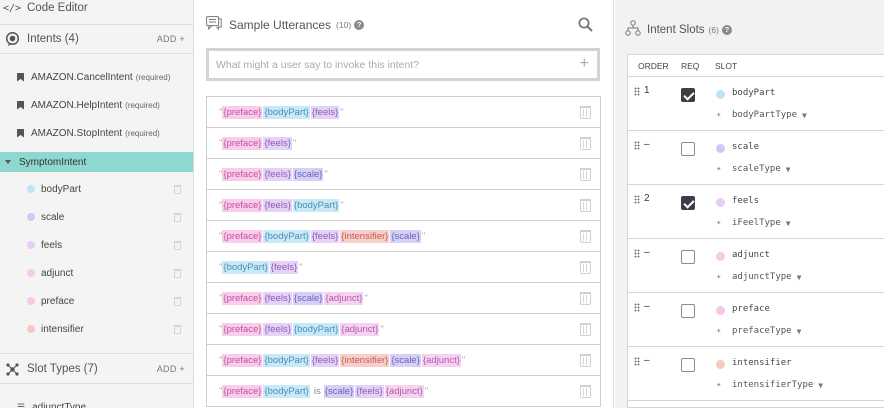  I want to click on slot-type-select: ✦ bodyPartType ▼, so click(761, 115).